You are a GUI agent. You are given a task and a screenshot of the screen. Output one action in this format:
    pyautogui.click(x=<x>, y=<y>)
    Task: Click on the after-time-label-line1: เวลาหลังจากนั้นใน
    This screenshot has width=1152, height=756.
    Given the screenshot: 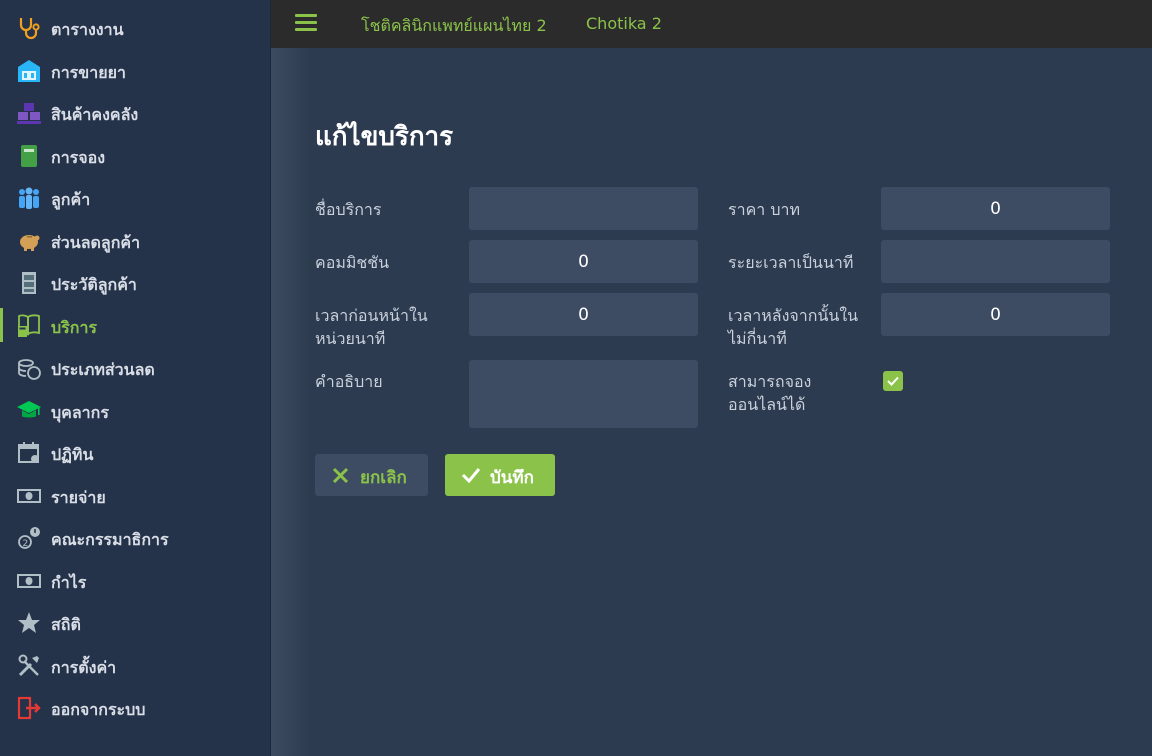 What is the action you would take?
    pyautogui.click(x=793, y=315)
    